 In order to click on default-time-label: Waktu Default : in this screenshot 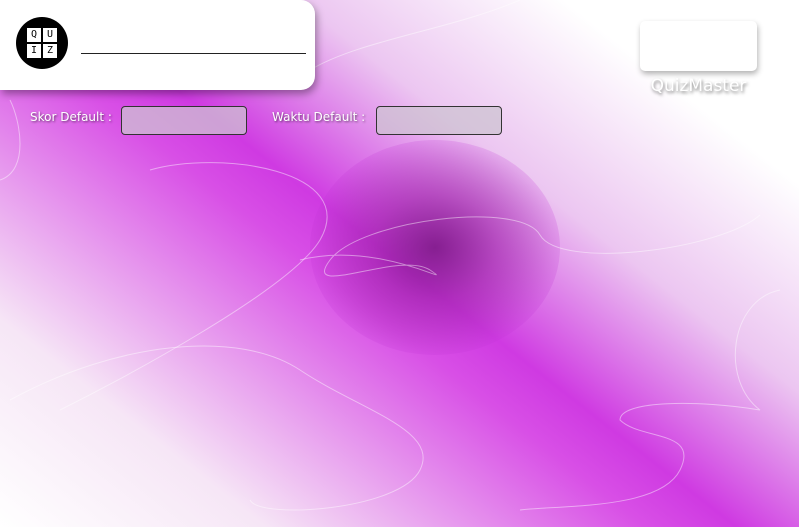, I will do `click(319, 117)`.